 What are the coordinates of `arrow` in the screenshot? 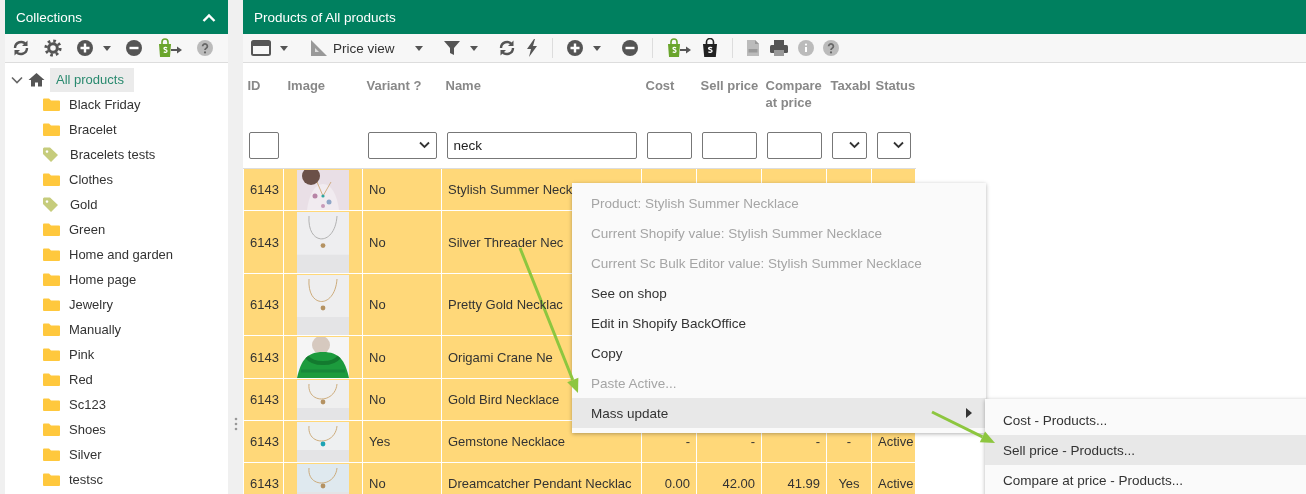 It's located at (963, 426).